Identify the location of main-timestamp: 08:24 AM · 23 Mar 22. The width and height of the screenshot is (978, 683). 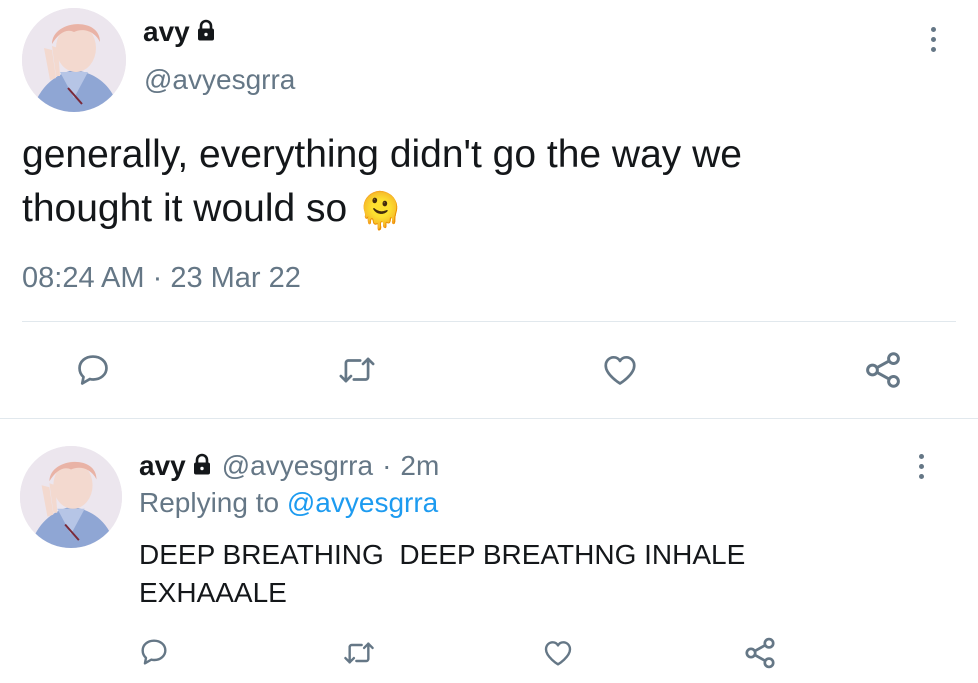
(161, 278).